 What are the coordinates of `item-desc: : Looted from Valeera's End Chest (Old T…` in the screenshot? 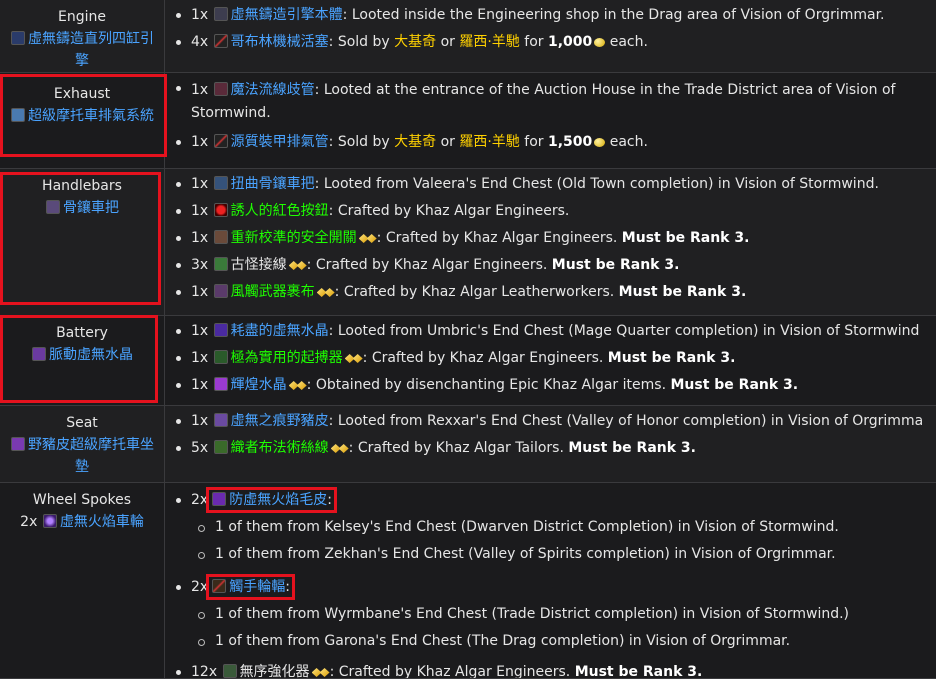 It's located at (596, 184).